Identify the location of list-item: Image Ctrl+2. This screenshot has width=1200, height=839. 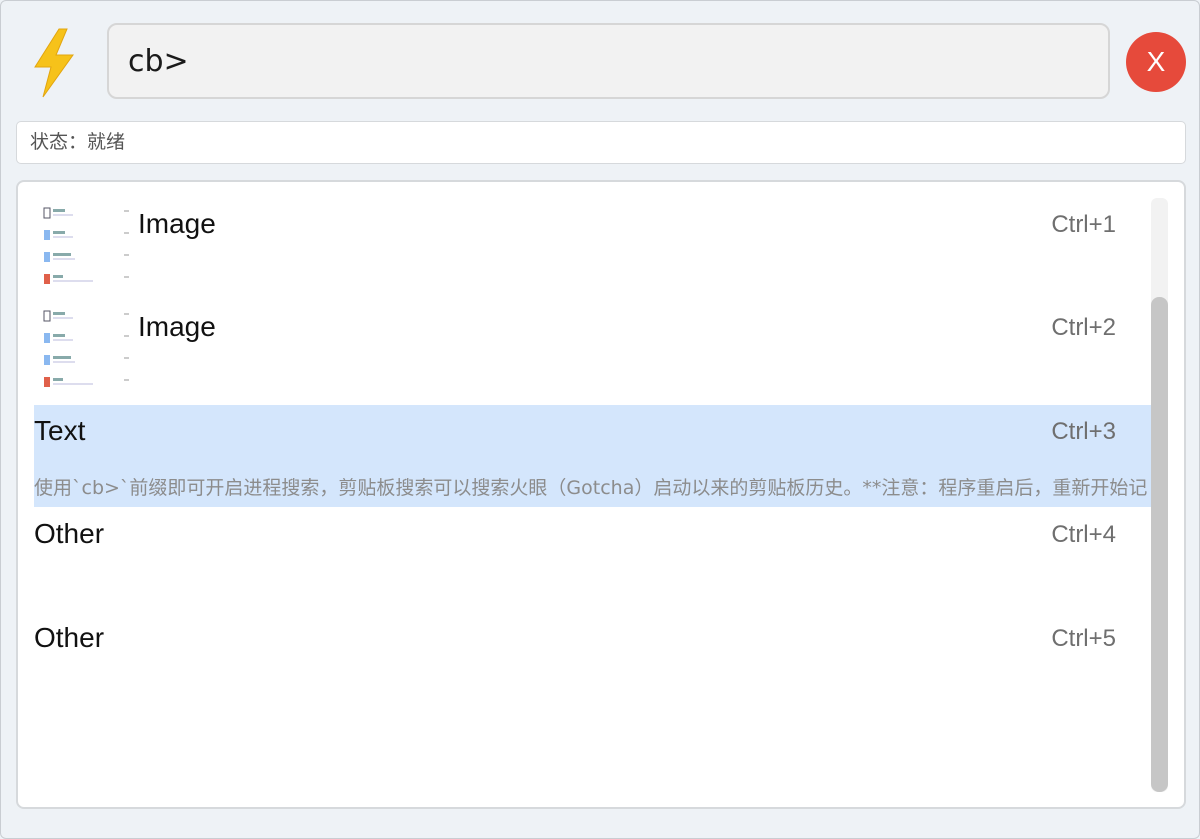
(592, 352).